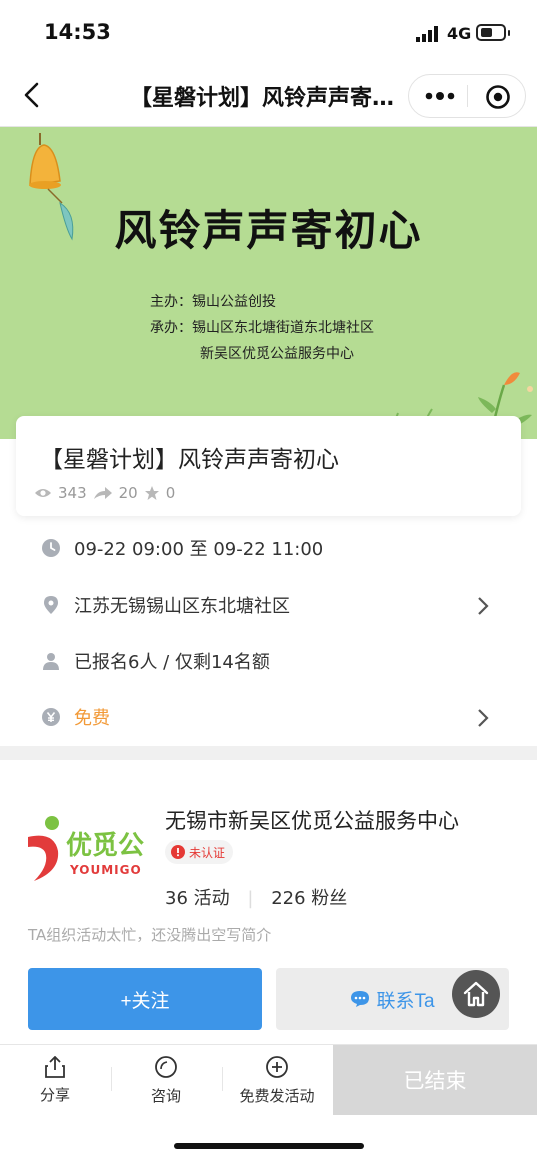  I want to click on capsule-divider, so click(467, 96).